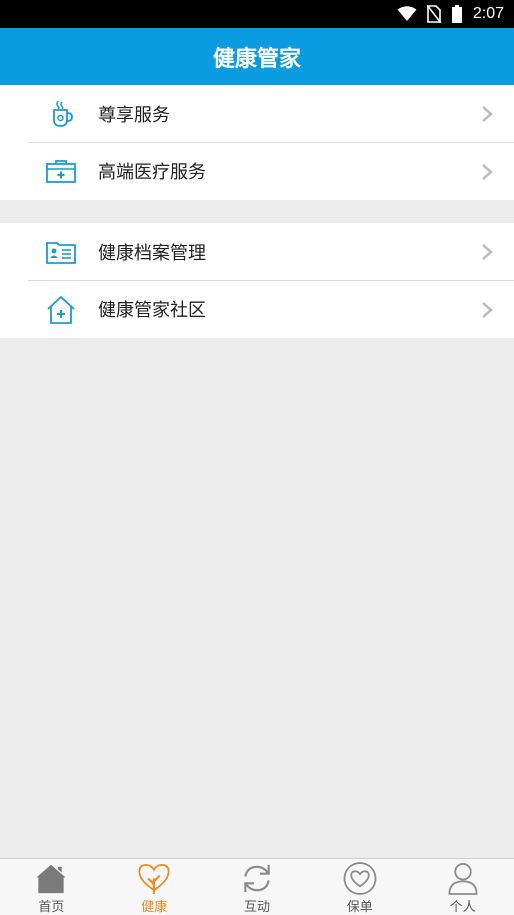  Describe the element at coordinates (154, 879) in the screenshot. I see `heart-tree-icon` at that location.